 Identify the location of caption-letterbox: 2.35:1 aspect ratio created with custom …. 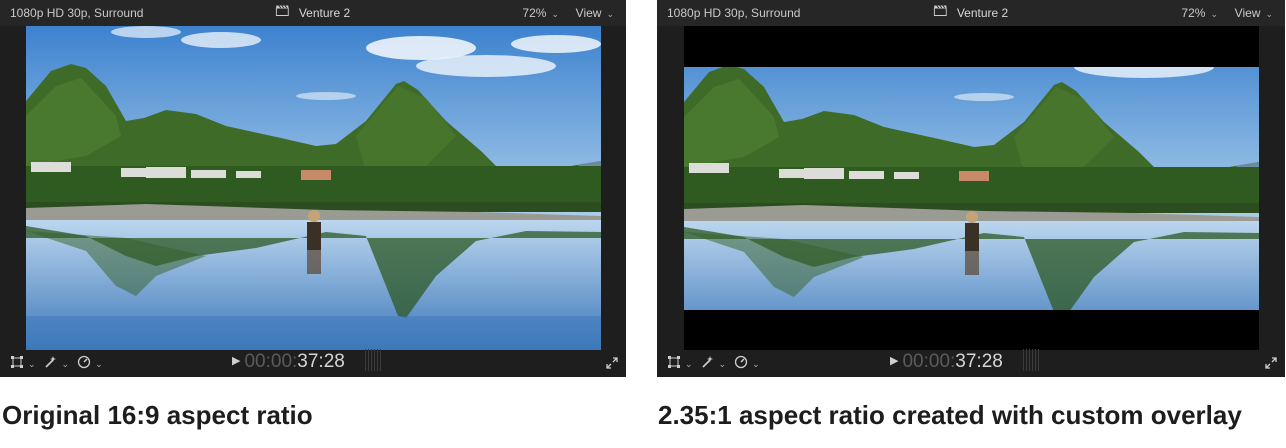
(950, 415).